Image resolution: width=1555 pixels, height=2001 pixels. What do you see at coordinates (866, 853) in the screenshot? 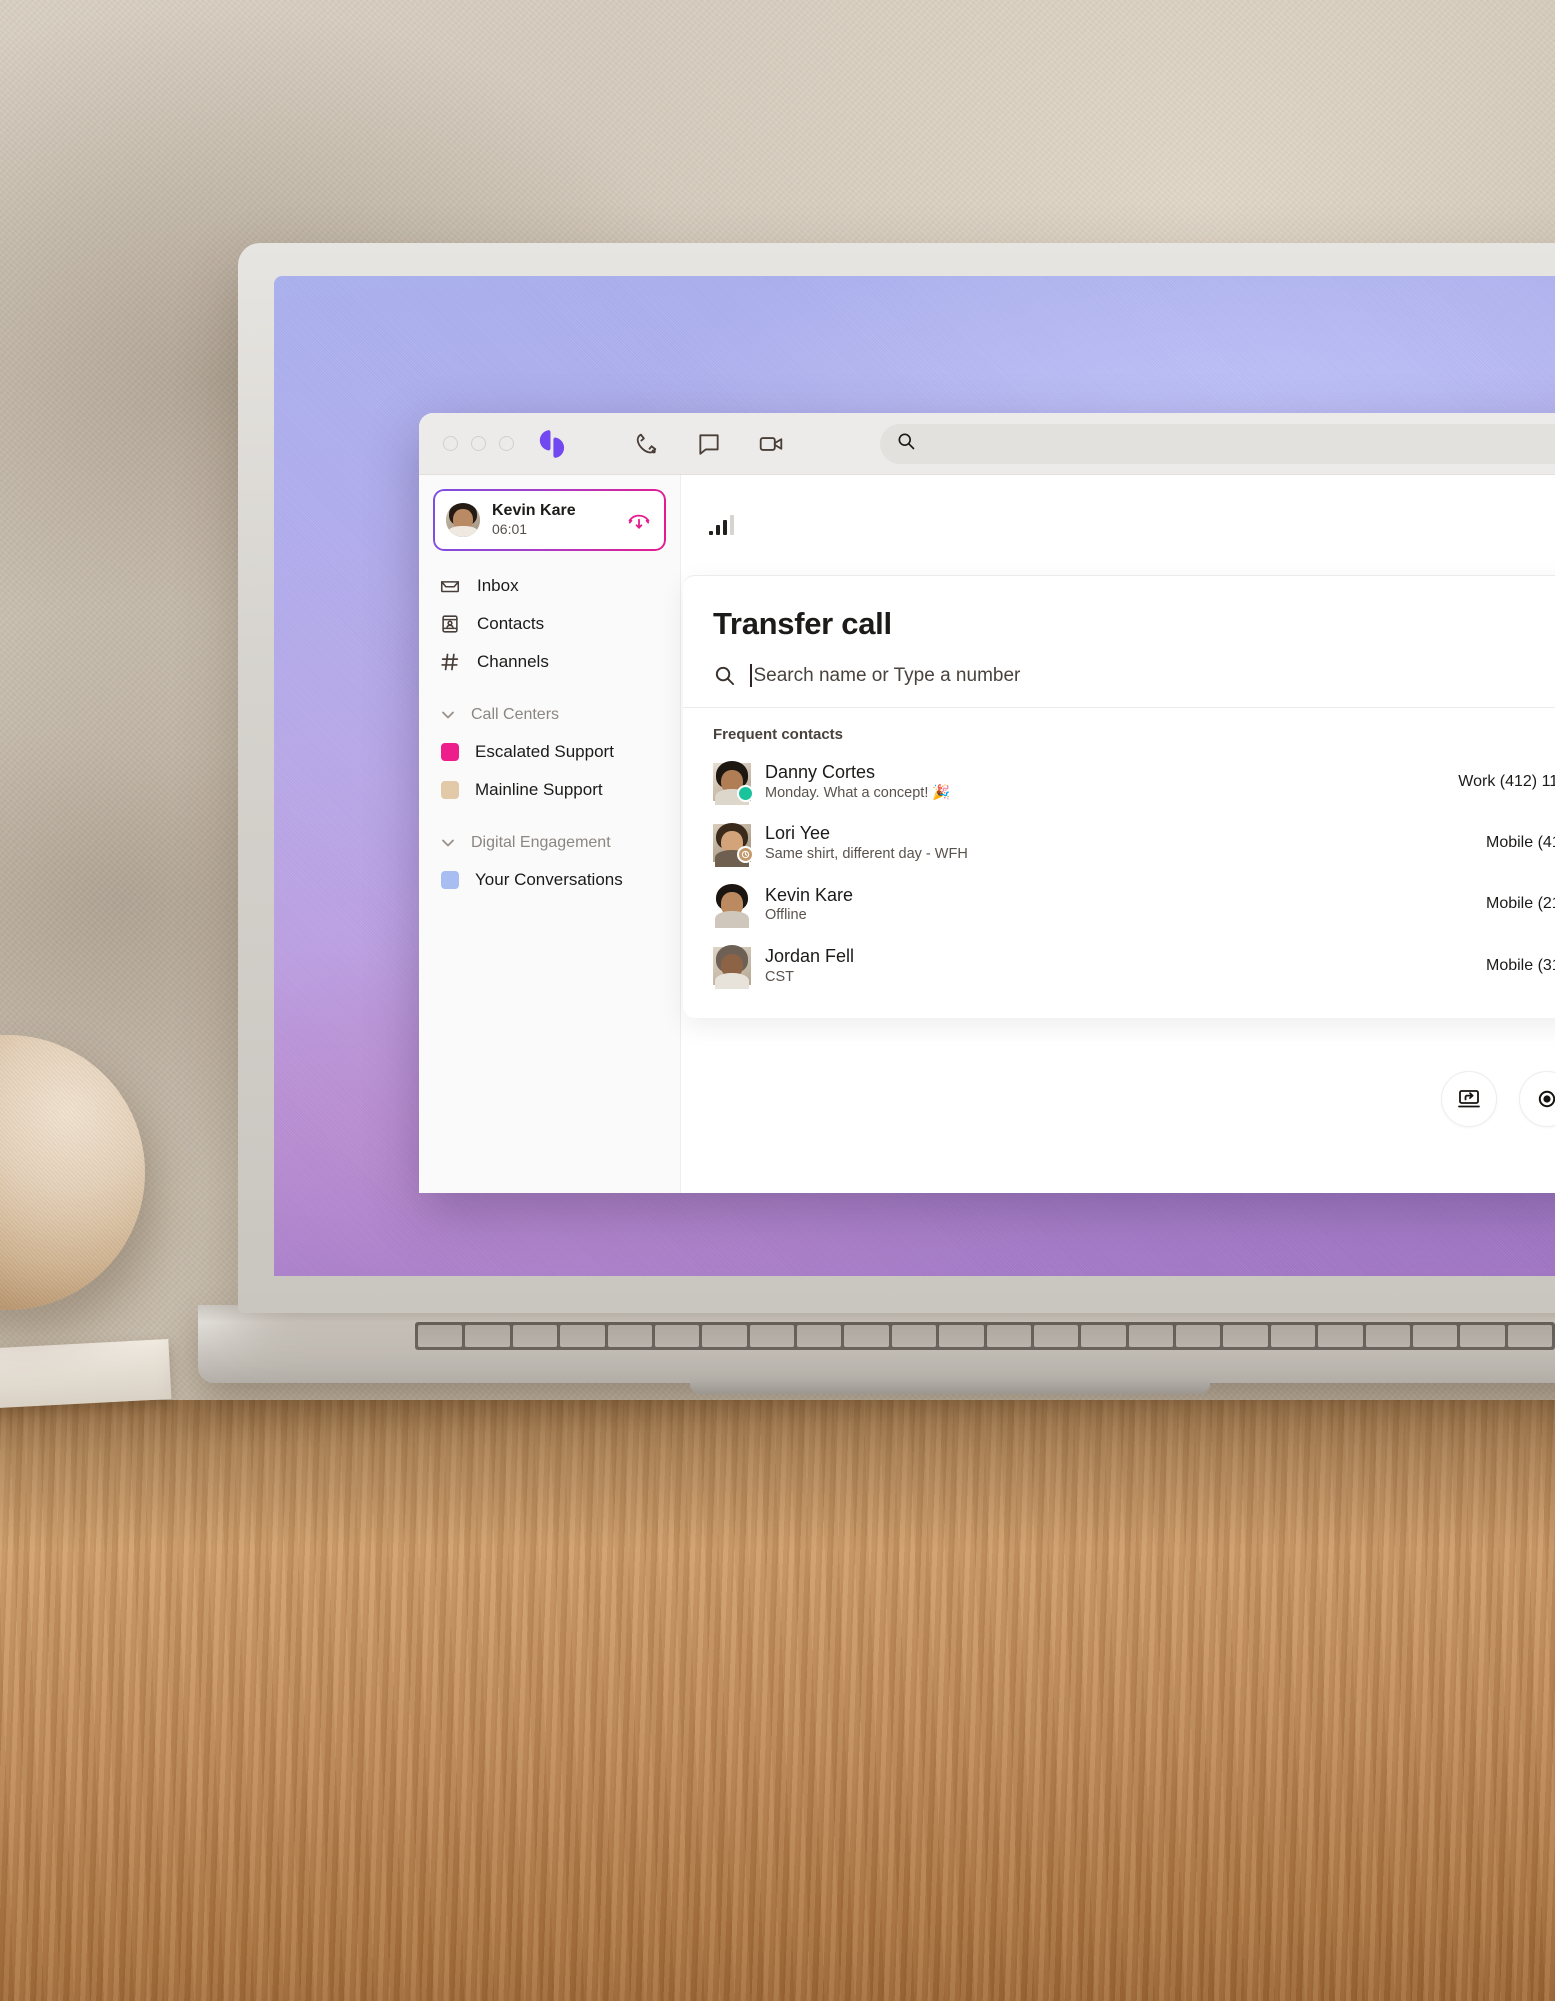
I see `contact-status: Same shirt, different day - WFH` at bounding box center [866, 853].